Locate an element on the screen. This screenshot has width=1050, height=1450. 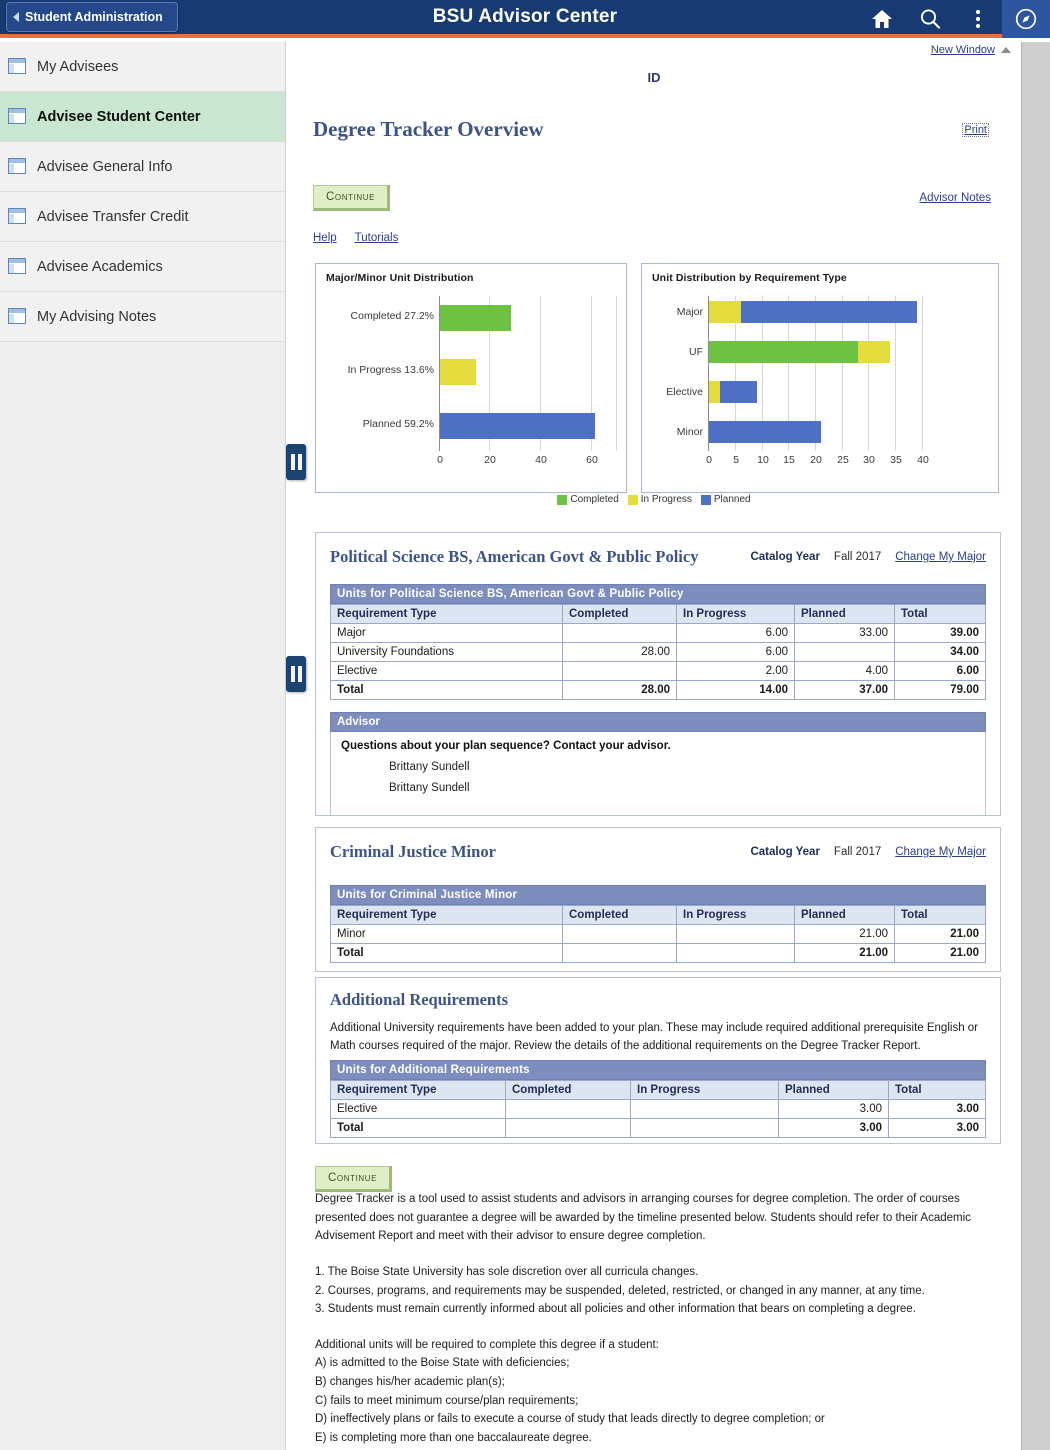
sidebar-item-advisee-student-center: Advisee Student Center is located at coordinates (142, 117).